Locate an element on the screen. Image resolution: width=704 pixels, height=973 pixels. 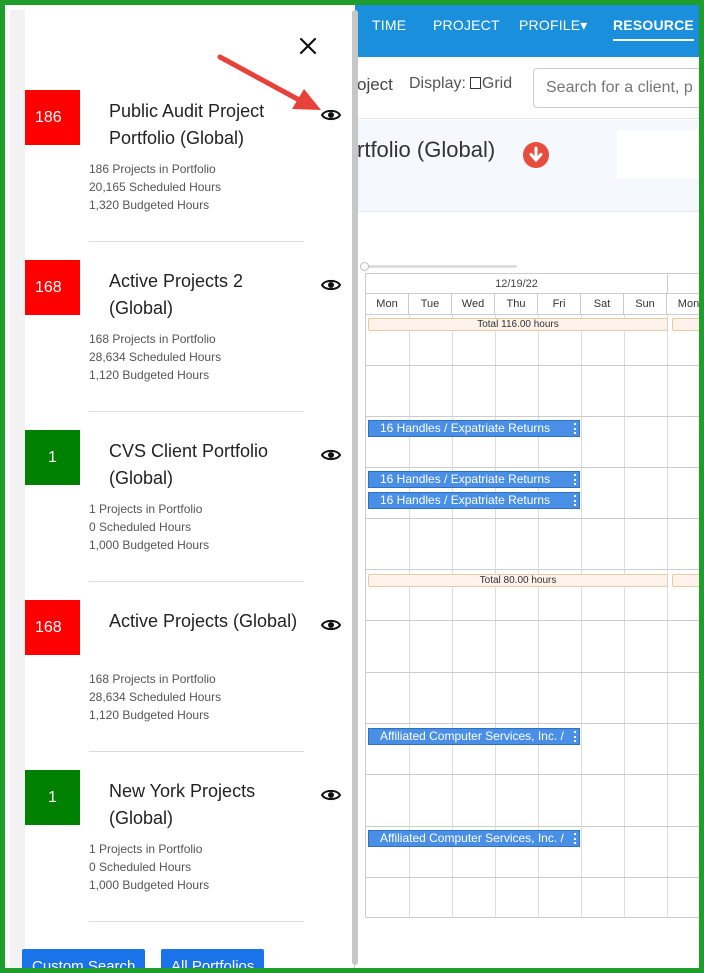
zoom-slider-track is located at coordinates (439, 266).